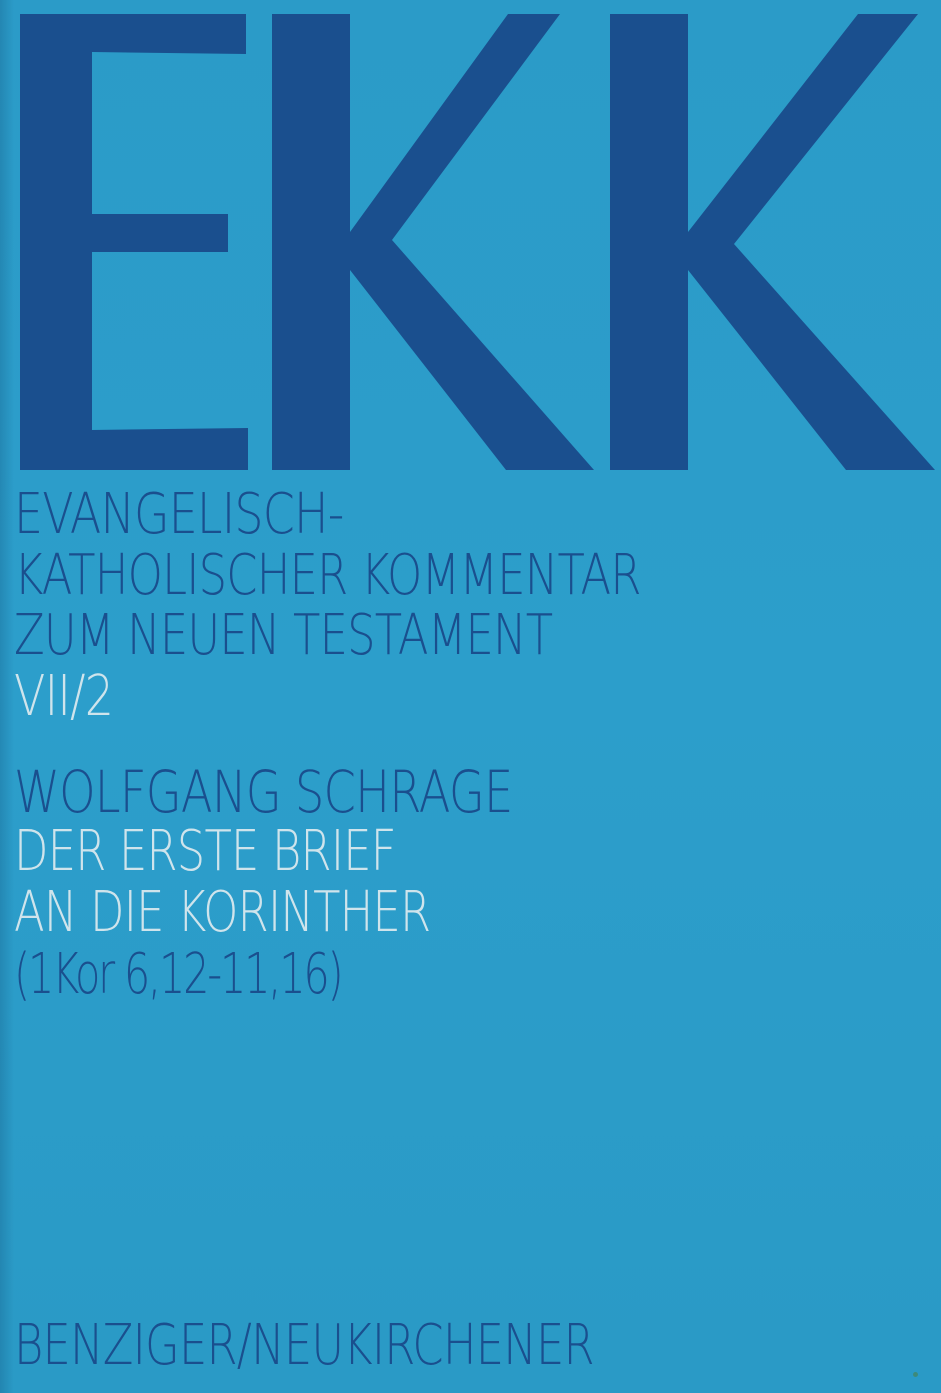 The image size is (941, 1393). What do you see at coordinates (915, 1374) in the screenshot?
I see `print-speck` at bounding box center [915, 1374].